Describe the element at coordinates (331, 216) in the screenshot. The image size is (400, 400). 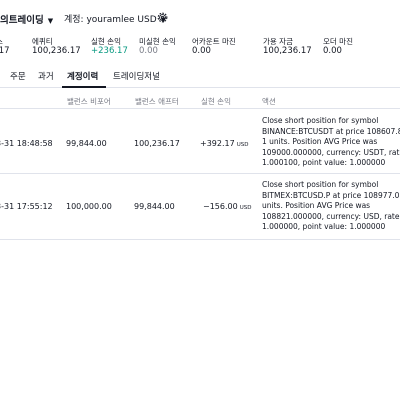
I see `action-line: 108821.000000, currency: USD, rate:` at that location.